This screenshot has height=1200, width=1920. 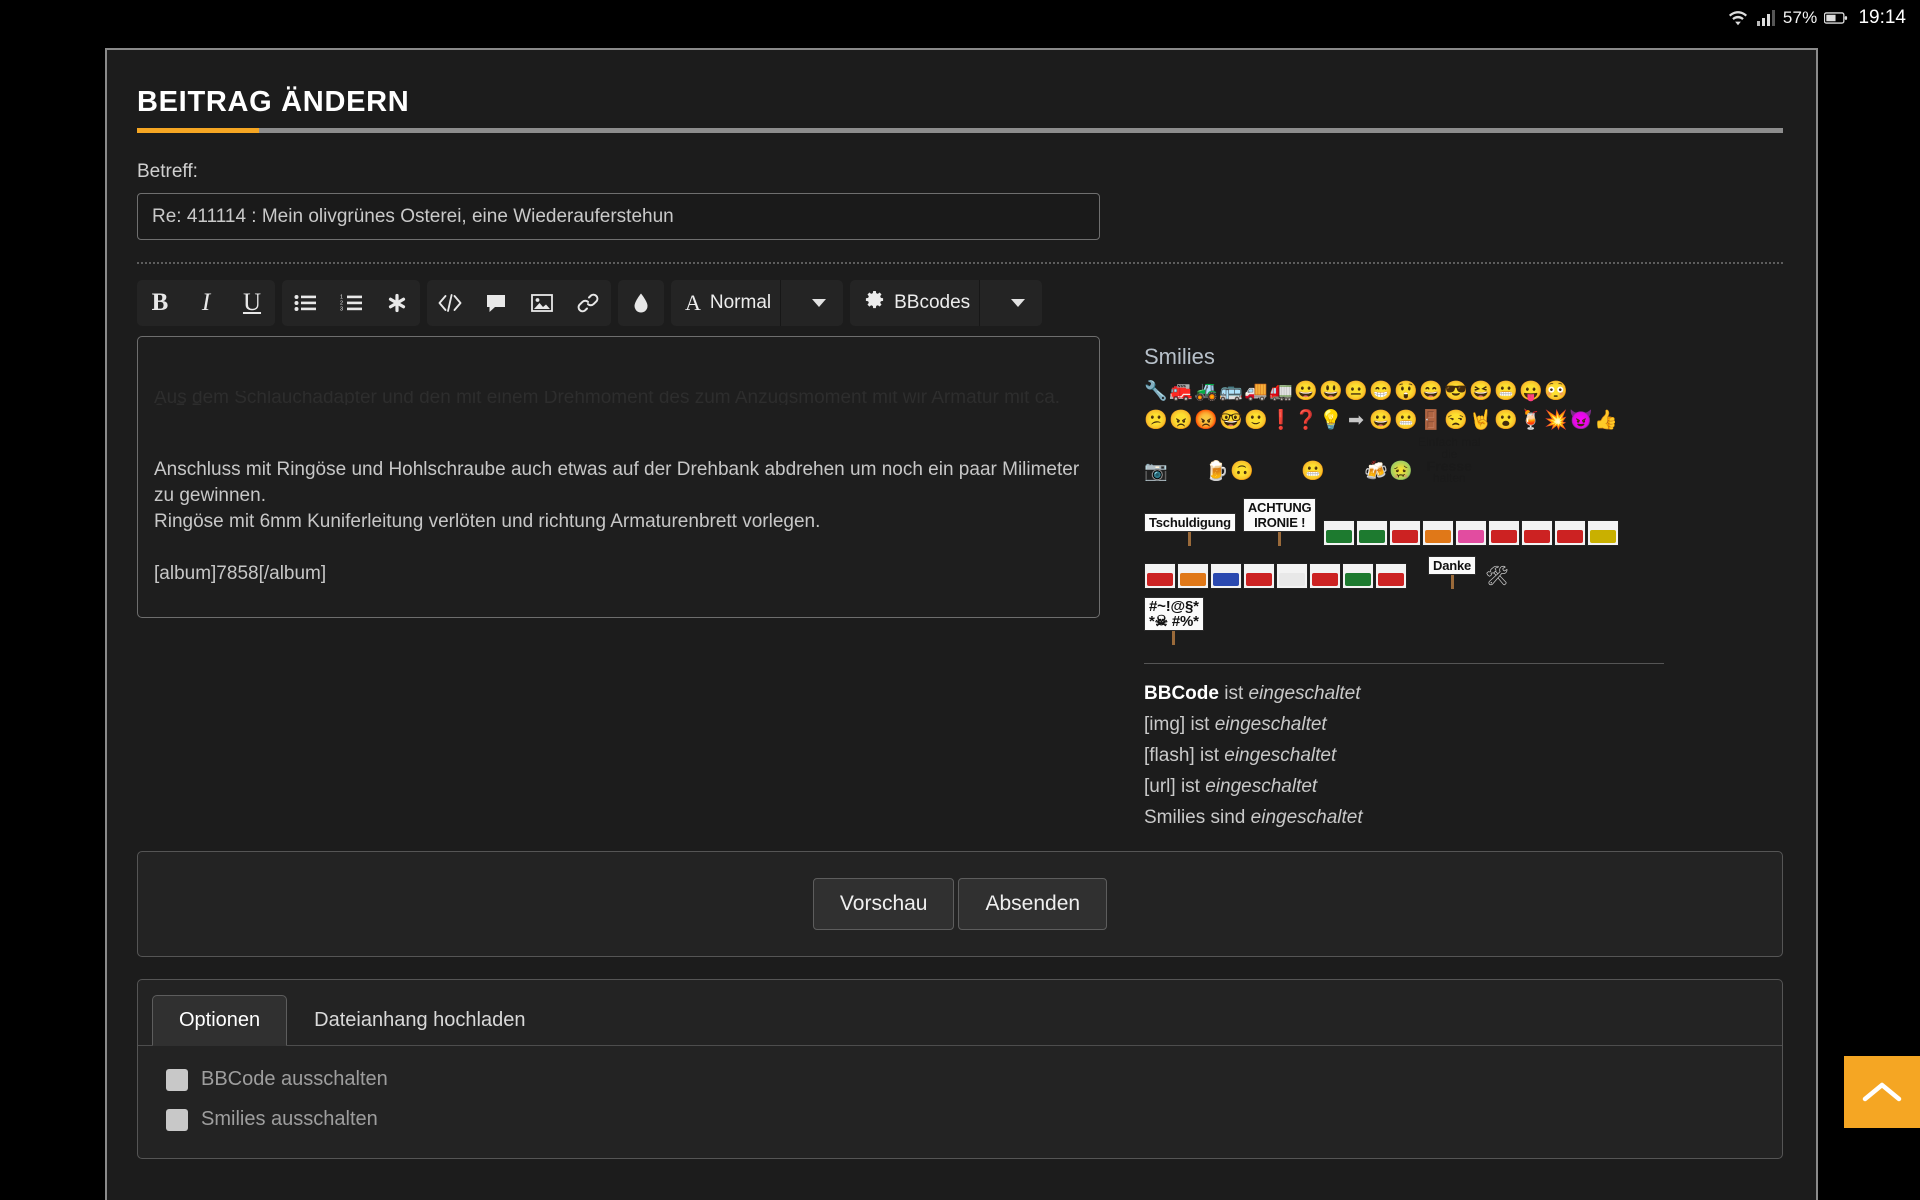 I want to click on smiley-16: 💥, so click(x=1556, y=420).